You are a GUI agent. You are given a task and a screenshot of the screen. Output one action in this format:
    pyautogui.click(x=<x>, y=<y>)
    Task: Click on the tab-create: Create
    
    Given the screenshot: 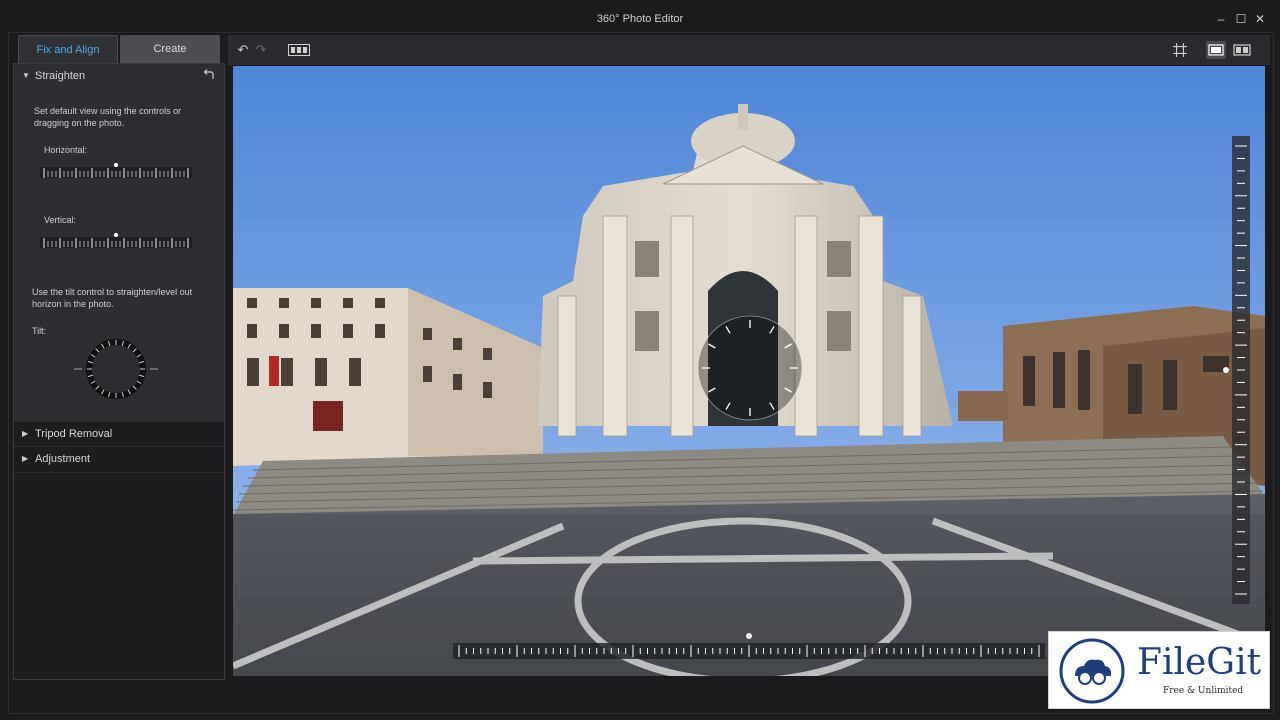 What is the action you would take?
    pyautogui.click(x=170, y=49)
    